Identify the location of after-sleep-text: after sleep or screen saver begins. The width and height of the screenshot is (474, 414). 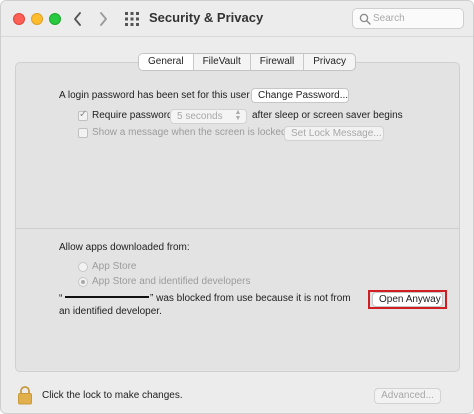
(327, 115).